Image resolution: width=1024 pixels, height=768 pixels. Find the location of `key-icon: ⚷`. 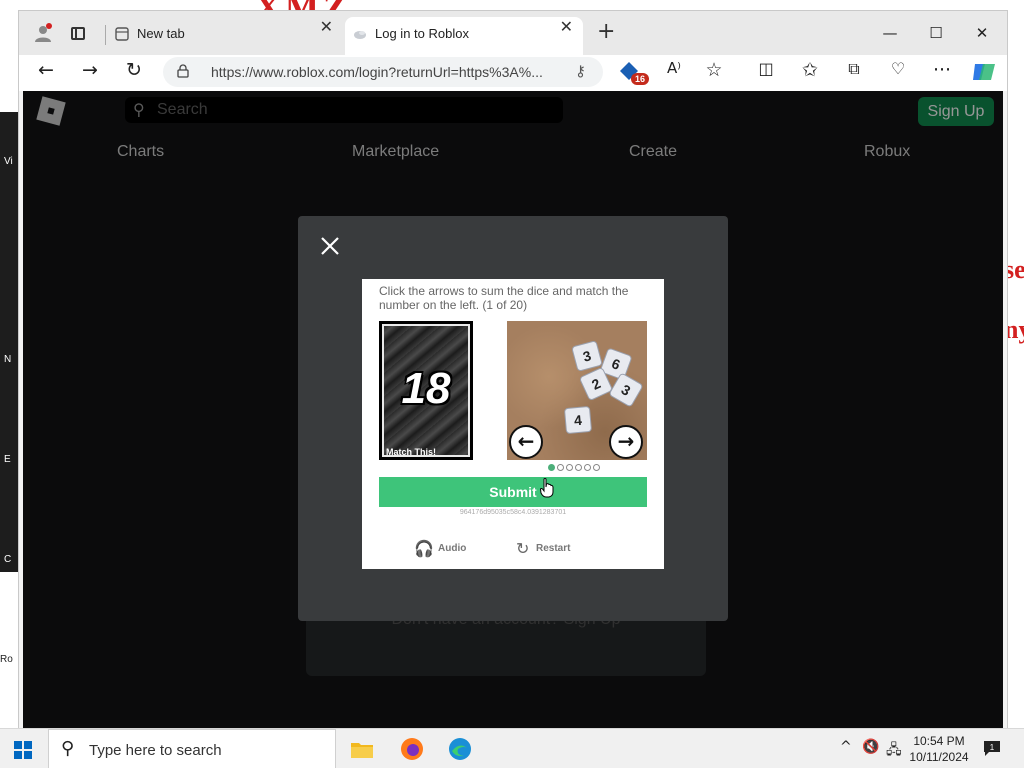

key-icon: ⚷ is located at coordinates (580, 71).